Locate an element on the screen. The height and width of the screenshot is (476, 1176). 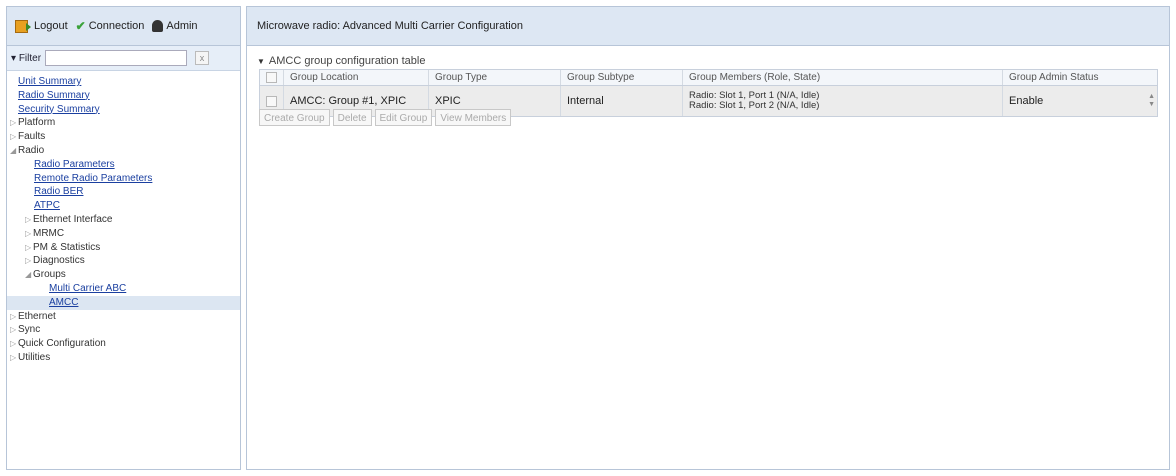
user-icon is located at coordinates (158, 26).